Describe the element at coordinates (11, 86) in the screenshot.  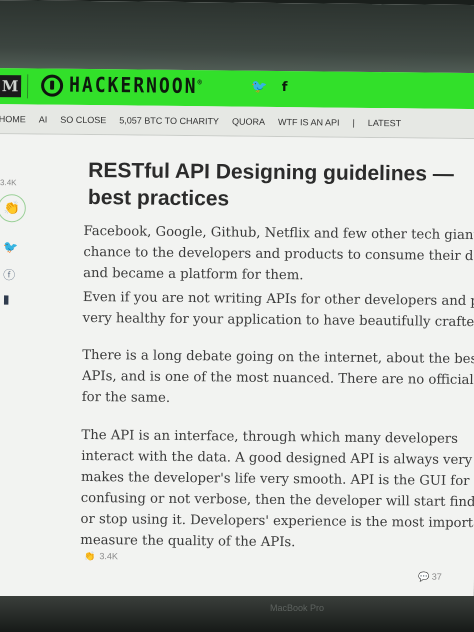
I see `medium-logo: M` at that location.